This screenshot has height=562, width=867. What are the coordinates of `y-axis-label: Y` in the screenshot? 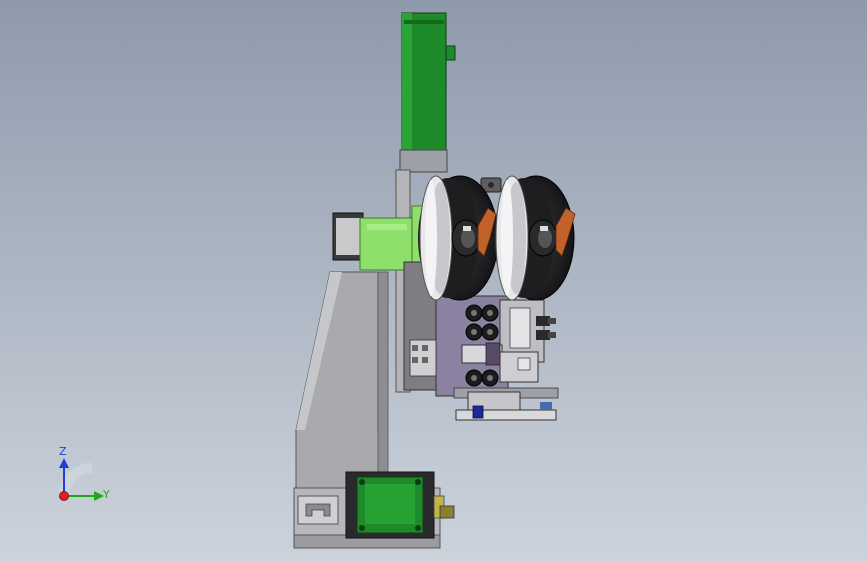 It's located at (106, 494).